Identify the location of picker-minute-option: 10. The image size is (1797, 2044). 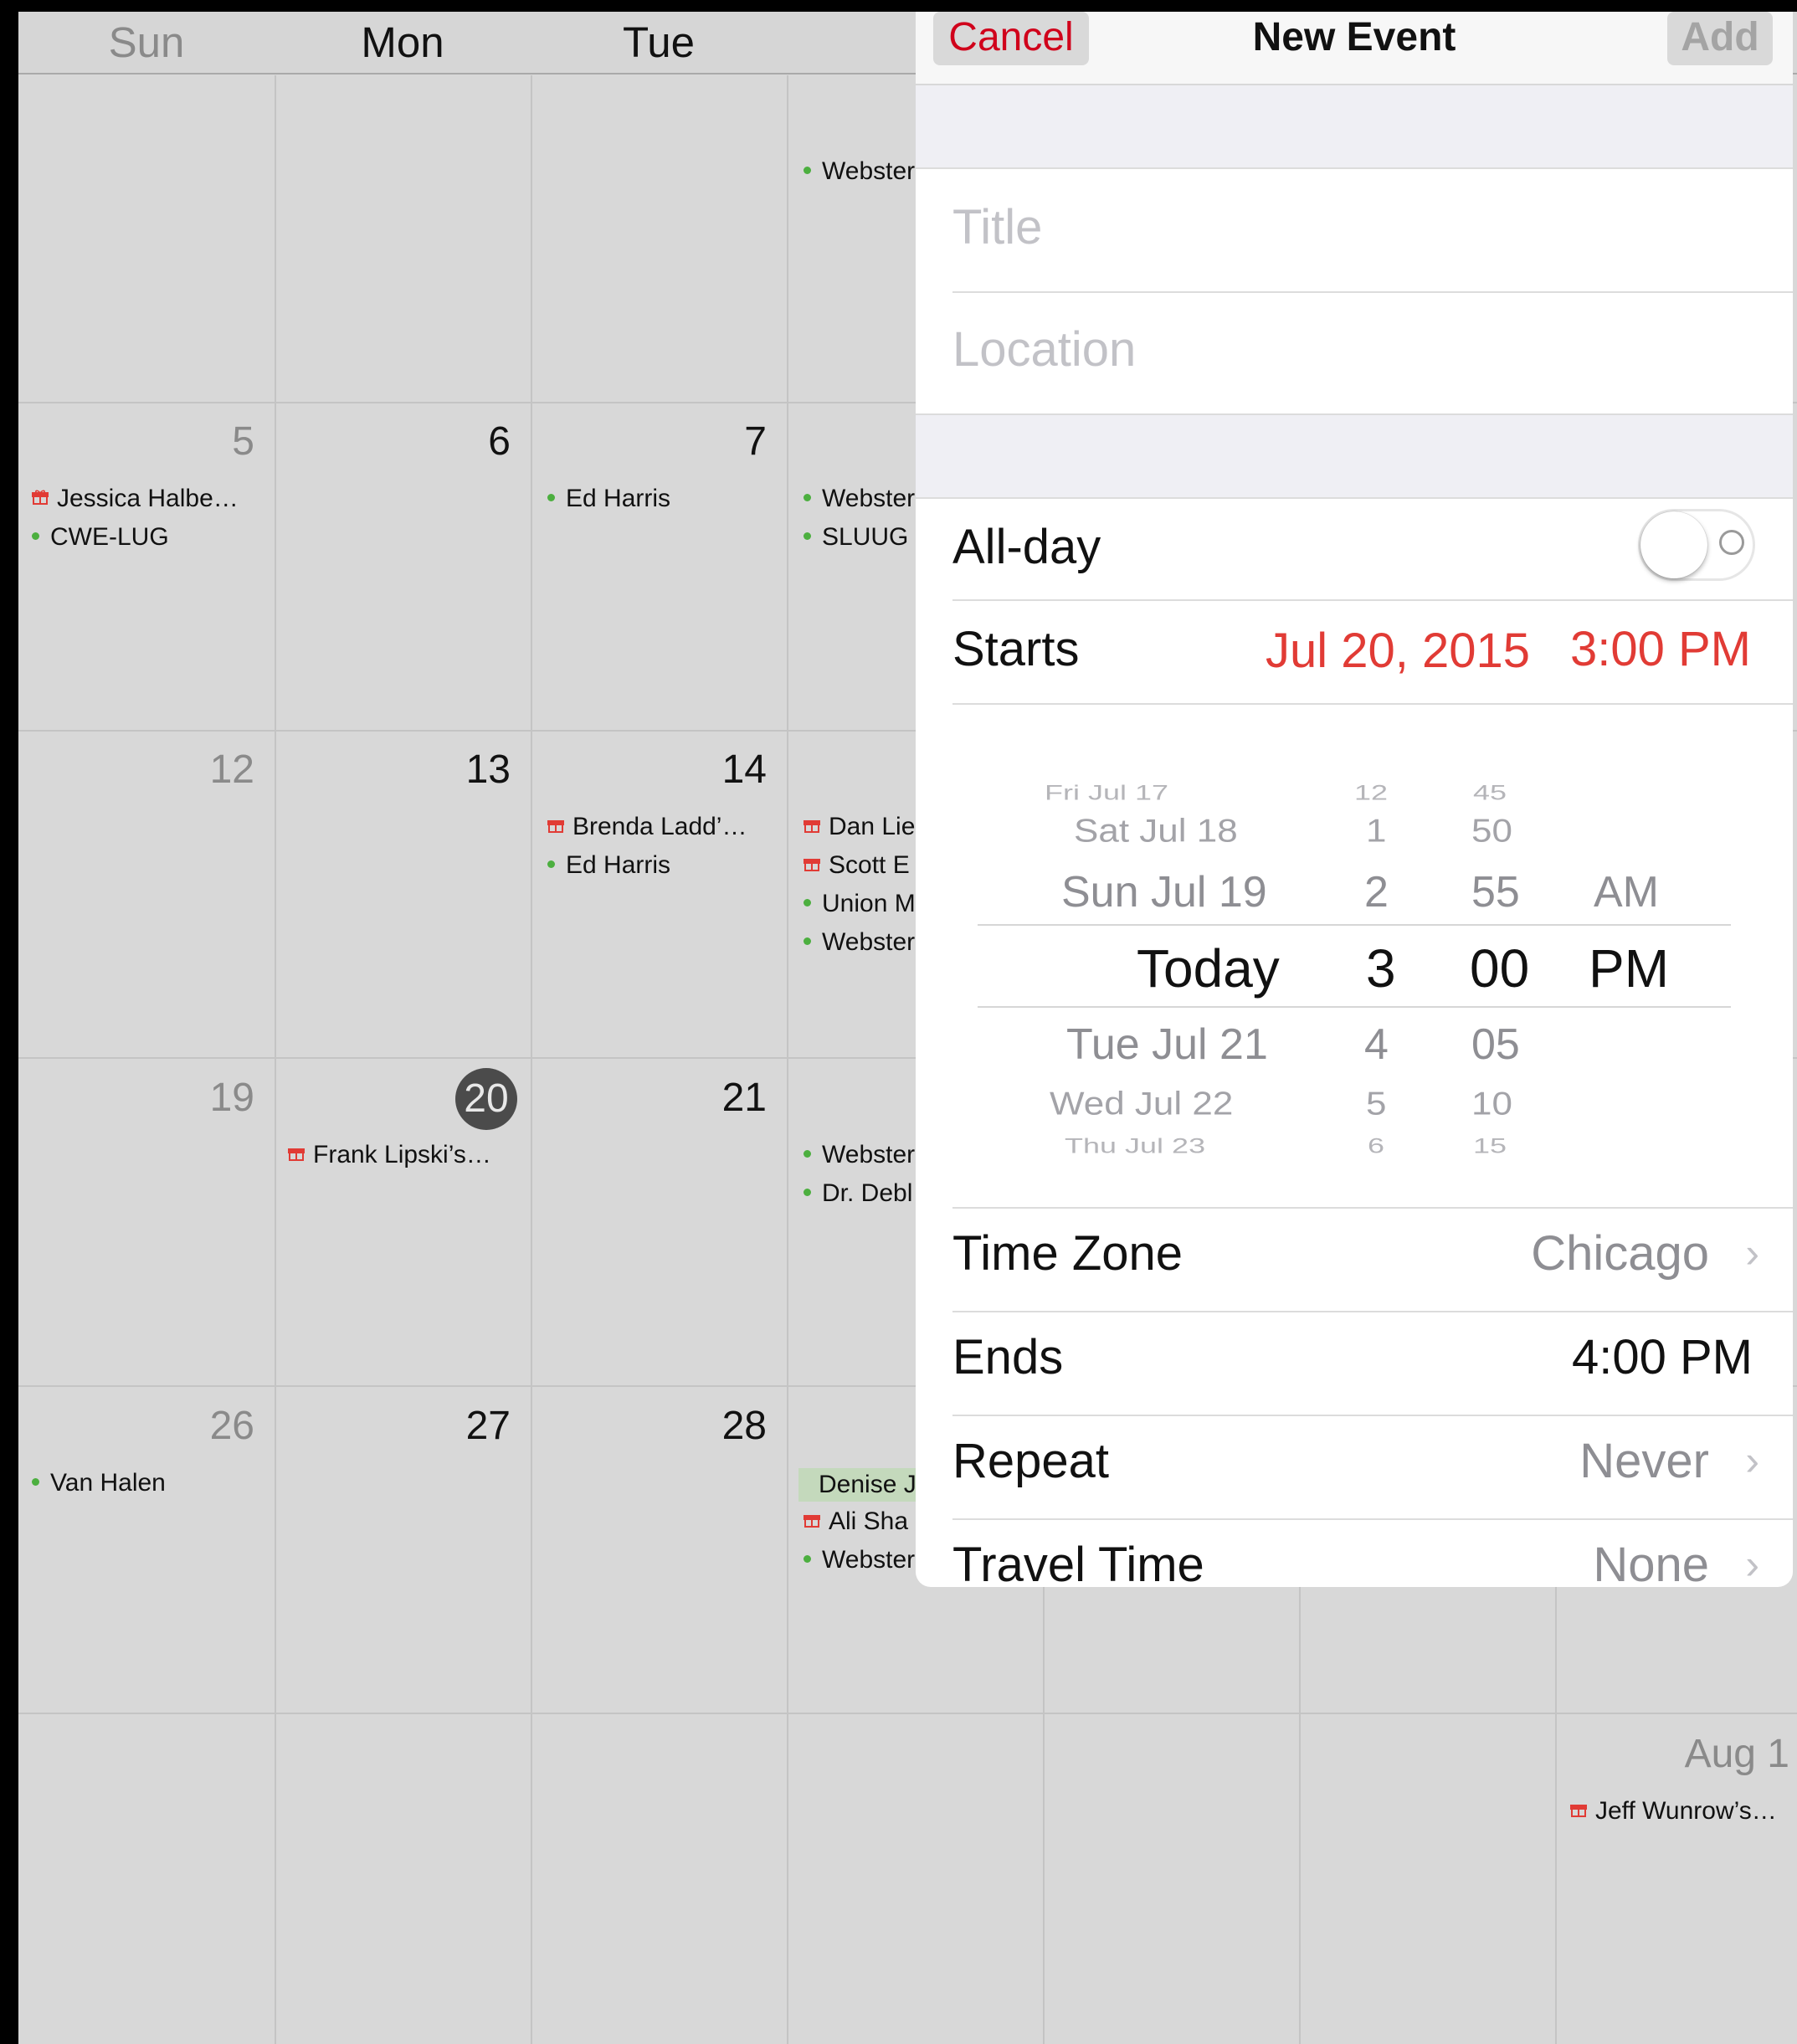
(1491, 1104).